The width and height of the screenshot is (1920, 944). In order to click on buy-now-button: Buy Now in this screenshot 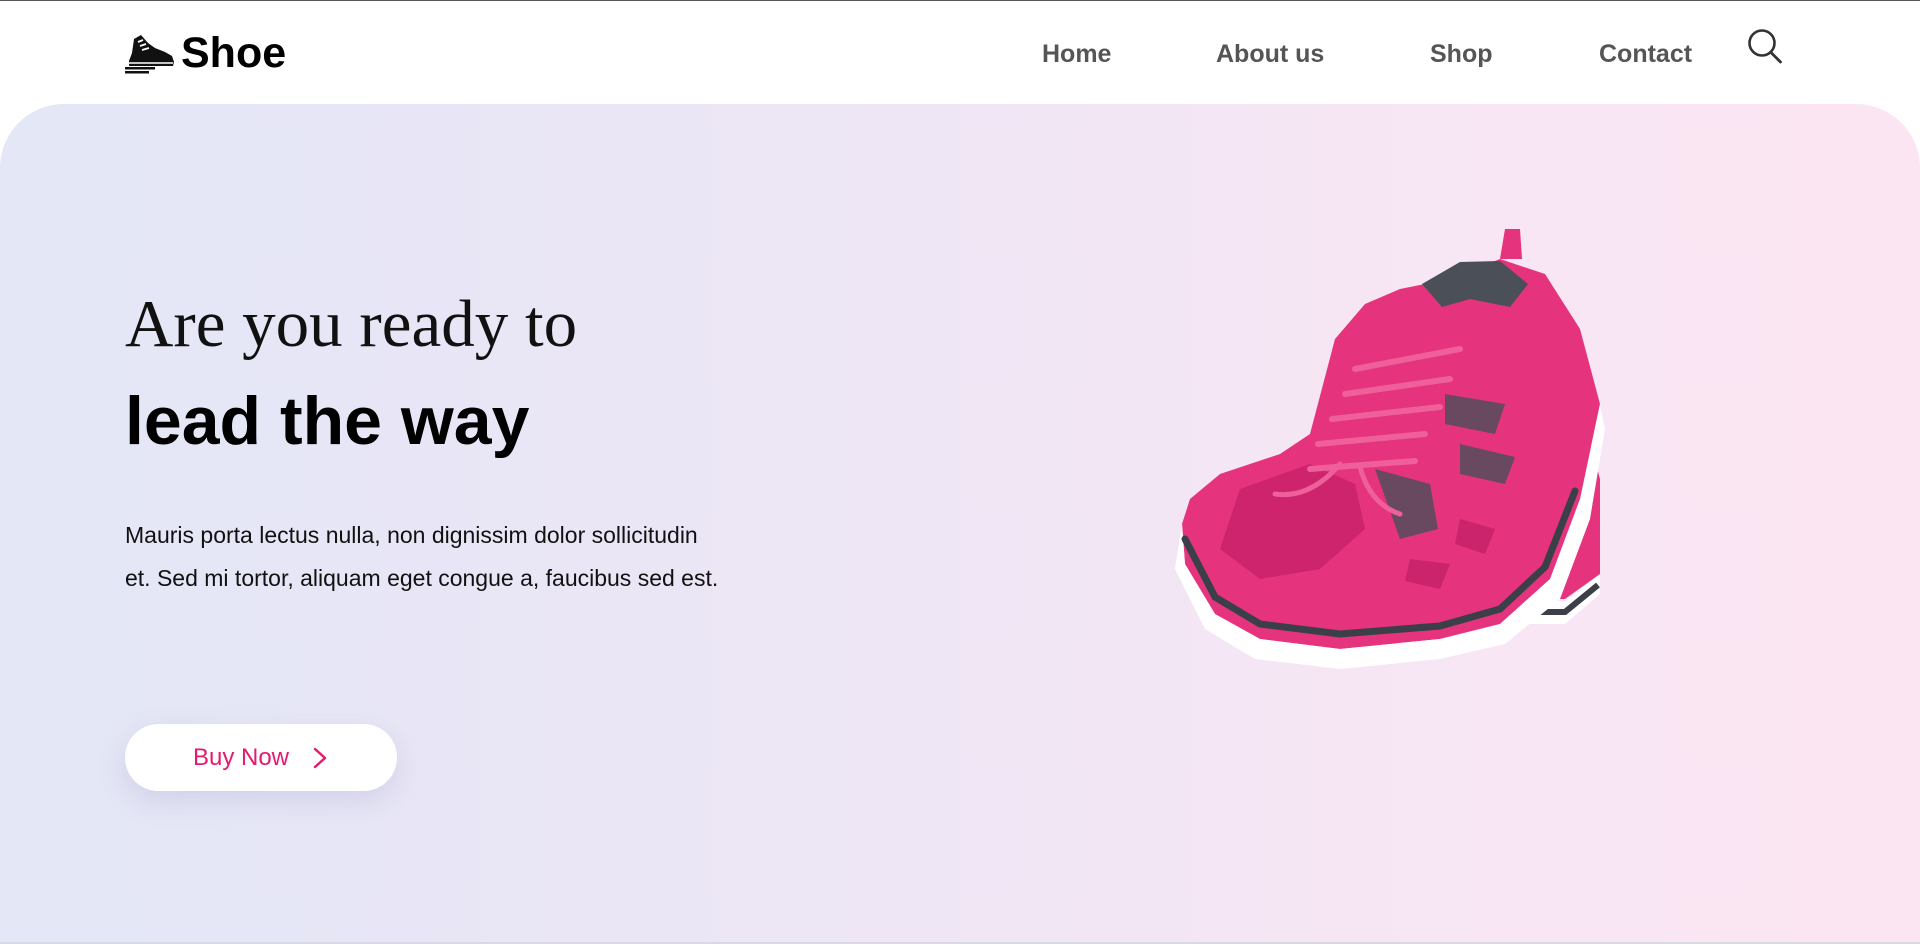, I will do `click(261, 757)`.